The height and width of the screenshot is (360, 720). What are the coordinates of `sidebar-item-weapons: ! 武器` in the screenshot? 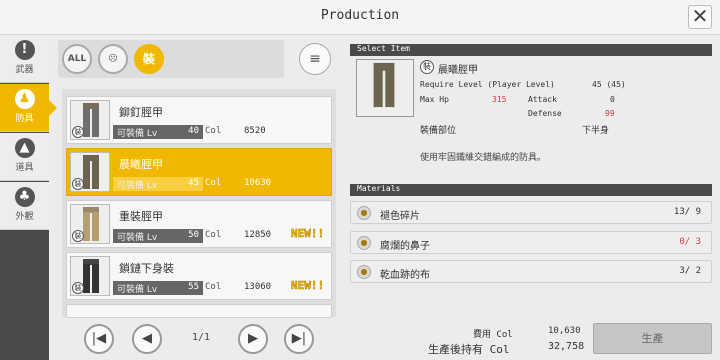 It's located at (24, 59).